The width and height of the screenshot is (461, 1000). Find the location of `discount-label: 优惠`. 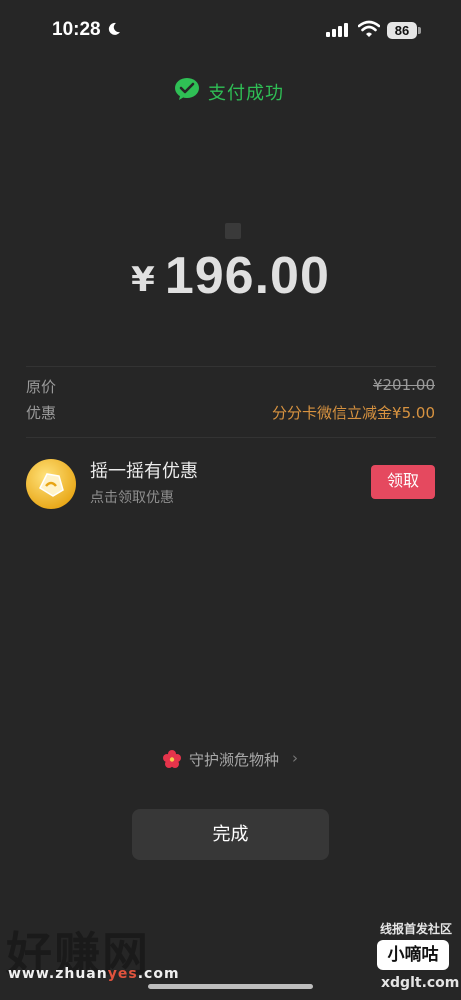

discount-label: 优惠 is located at coordinates (41, 413).